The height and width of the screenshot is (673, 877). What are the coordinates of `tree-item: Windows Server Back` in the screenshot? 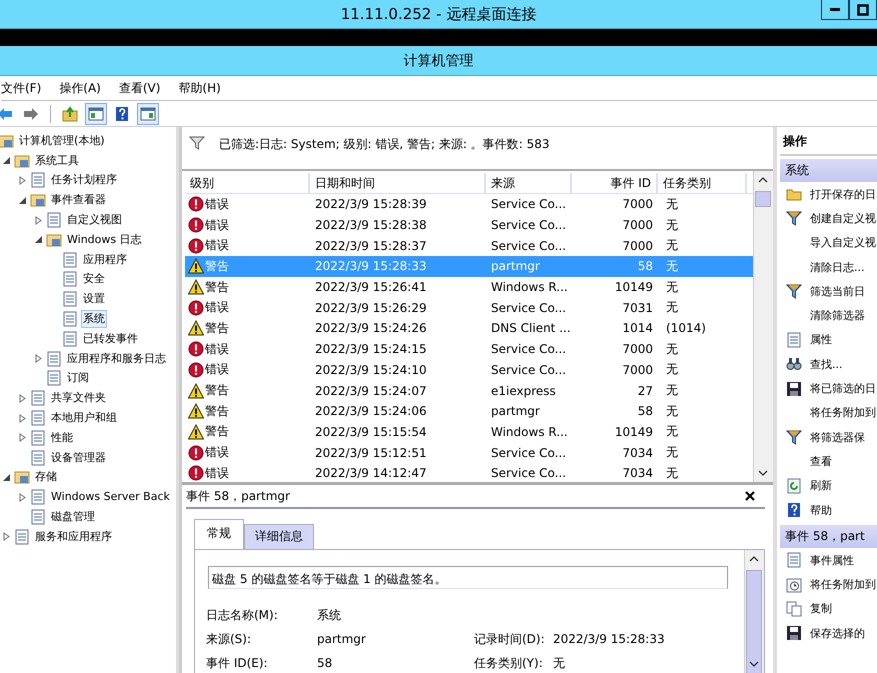 It's located at (110, 497).